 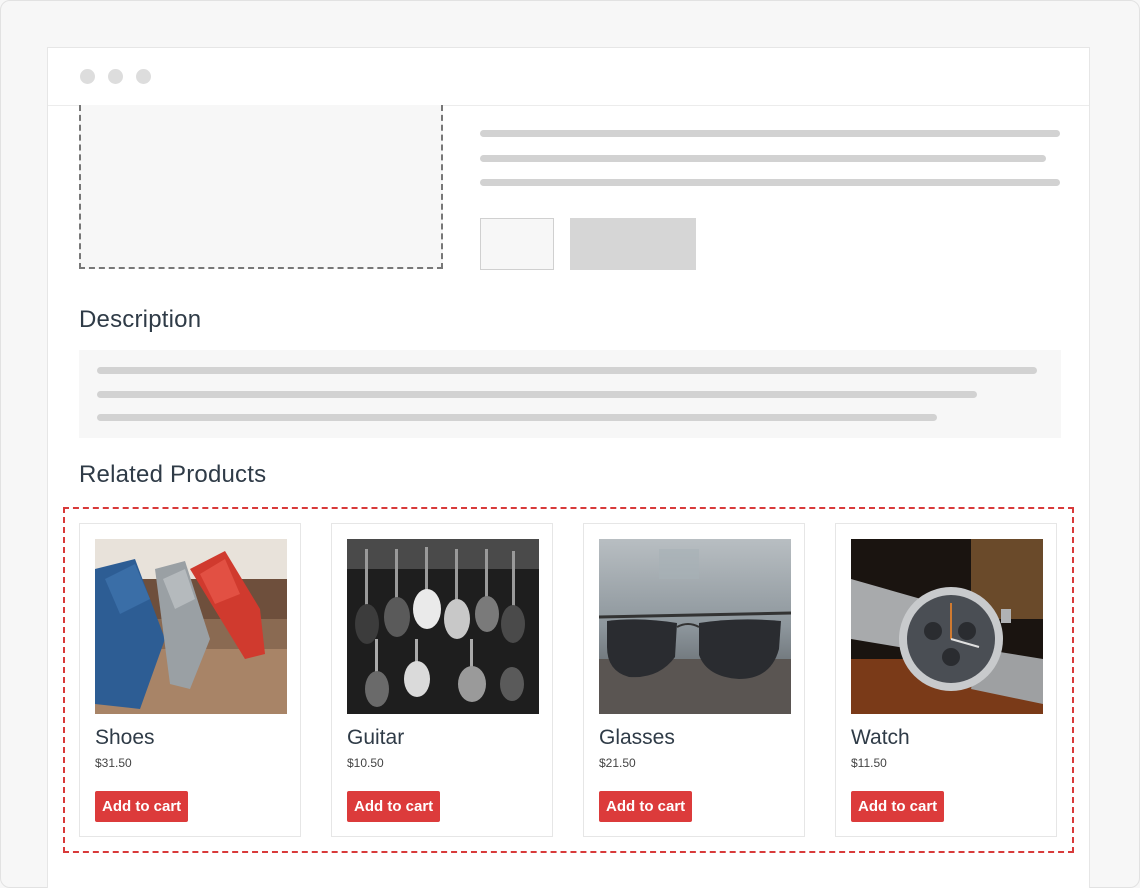 I want to click on product-price: $10.50, so click(x=365, y=763).